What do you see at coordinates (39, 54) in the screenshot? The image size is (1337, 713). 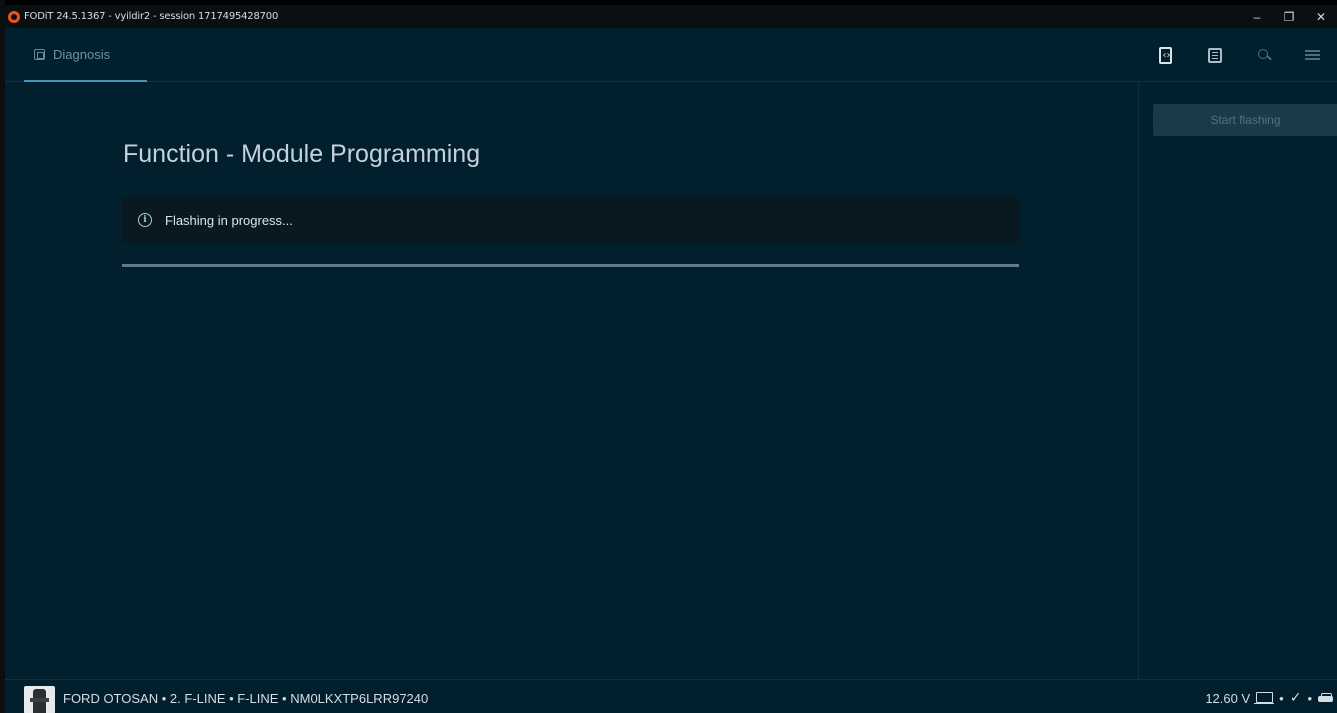 I see `chip-icon` at bounding box center [39, 54].